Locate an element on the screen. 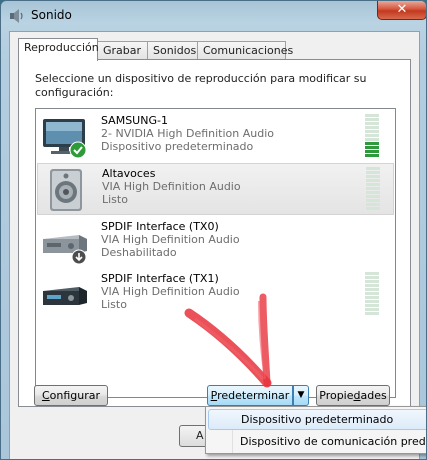  tab-label: Sonidos is located at coordinates (175, 50).